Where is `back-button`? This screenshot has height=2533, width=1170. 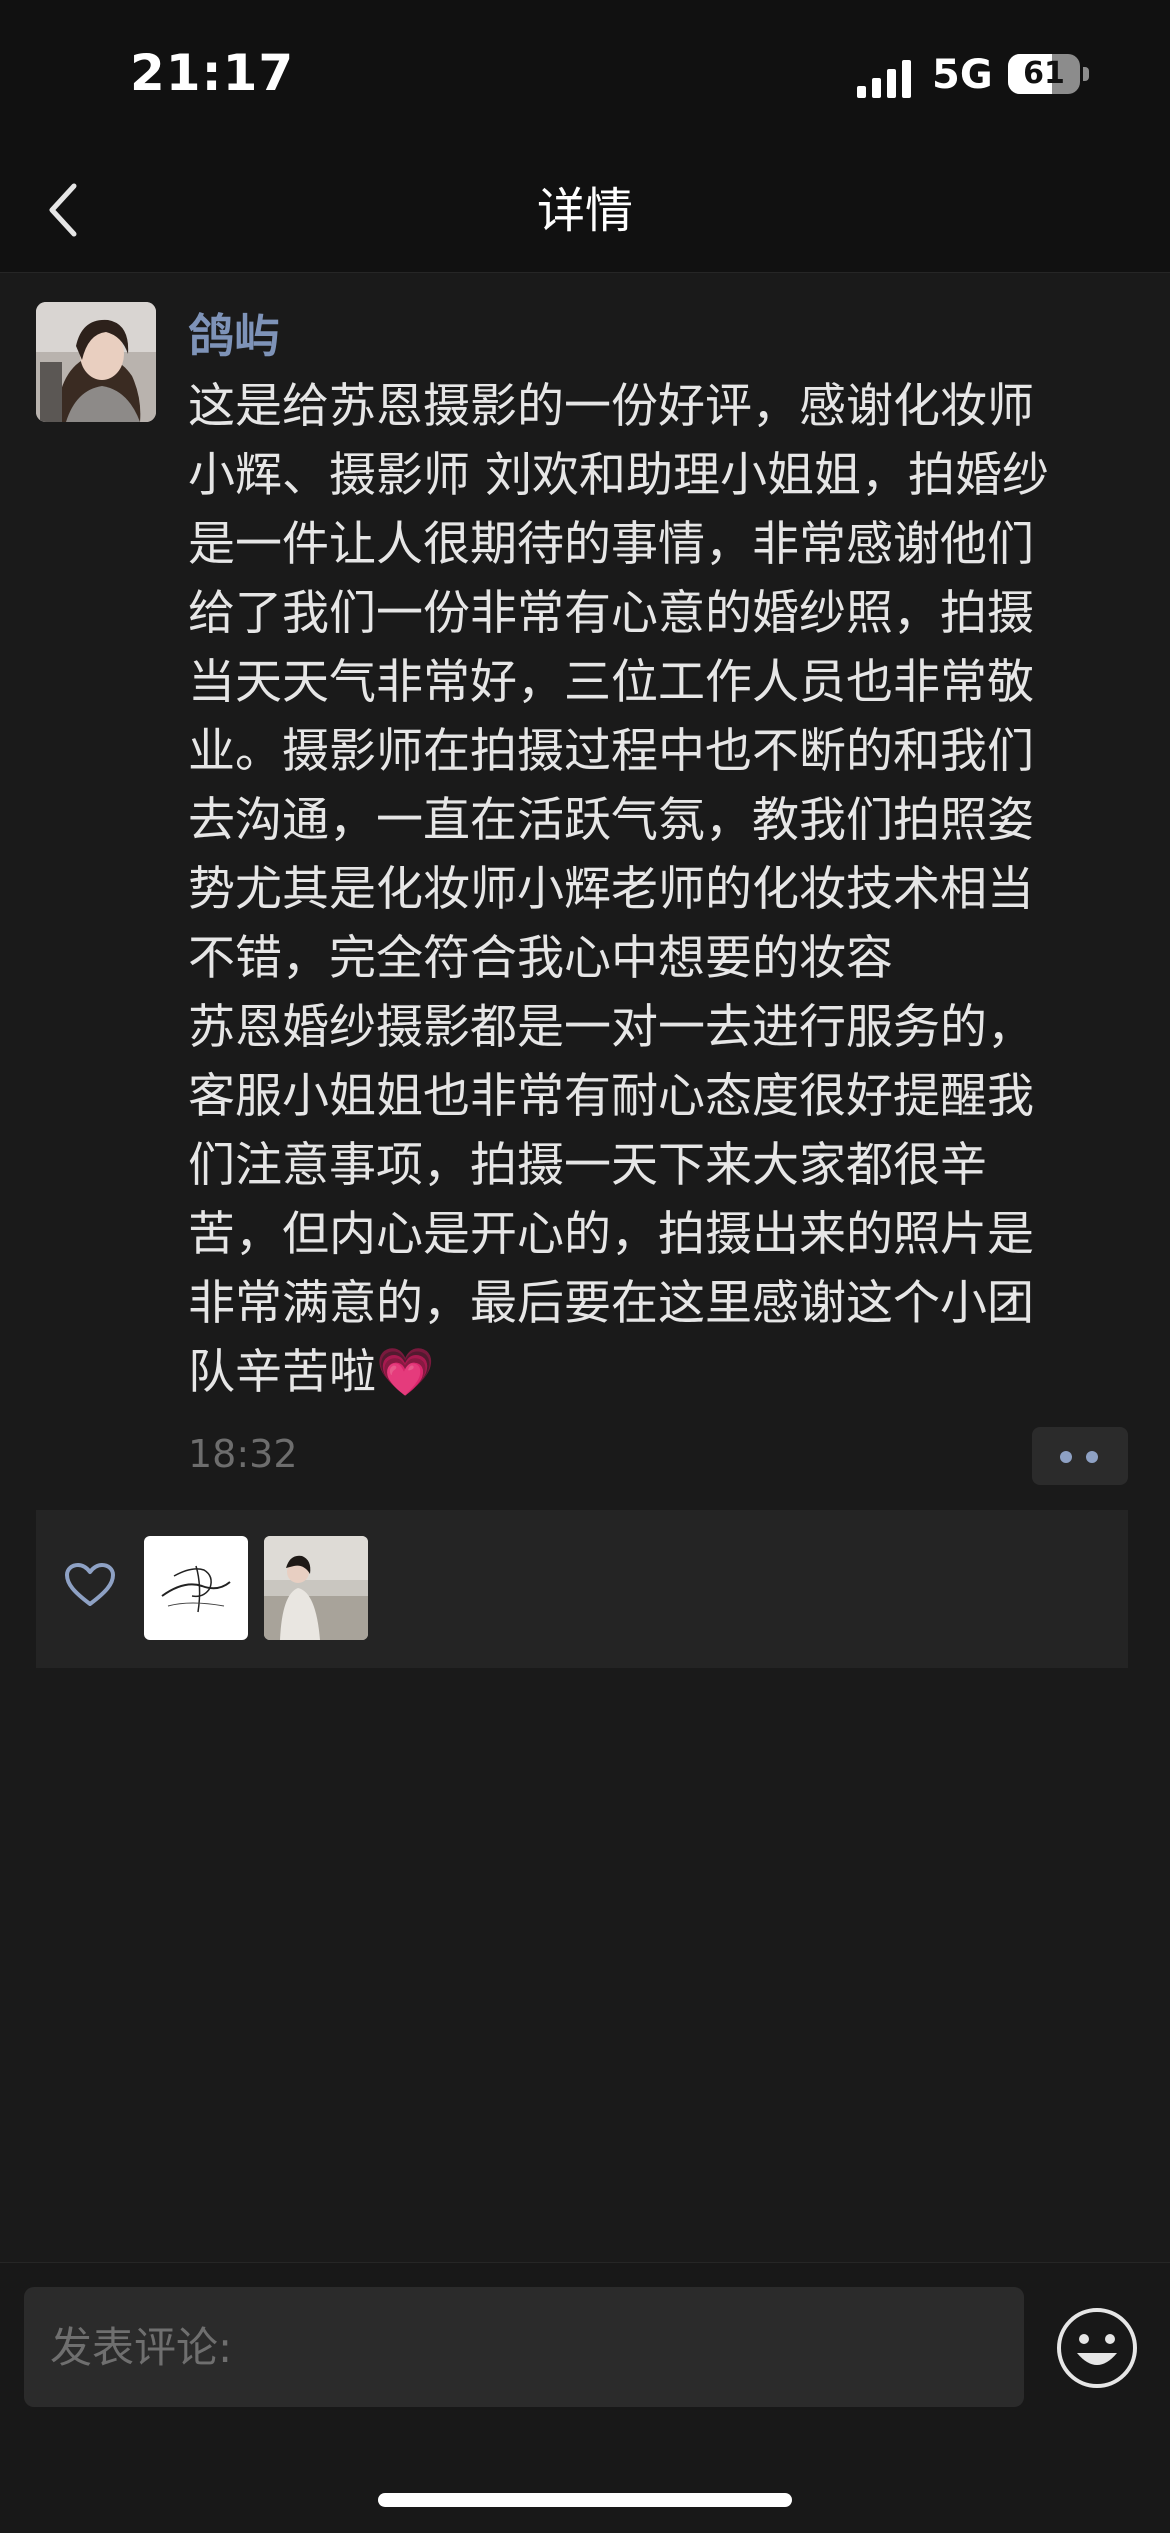 back-button is located at coordinates (65, 210).